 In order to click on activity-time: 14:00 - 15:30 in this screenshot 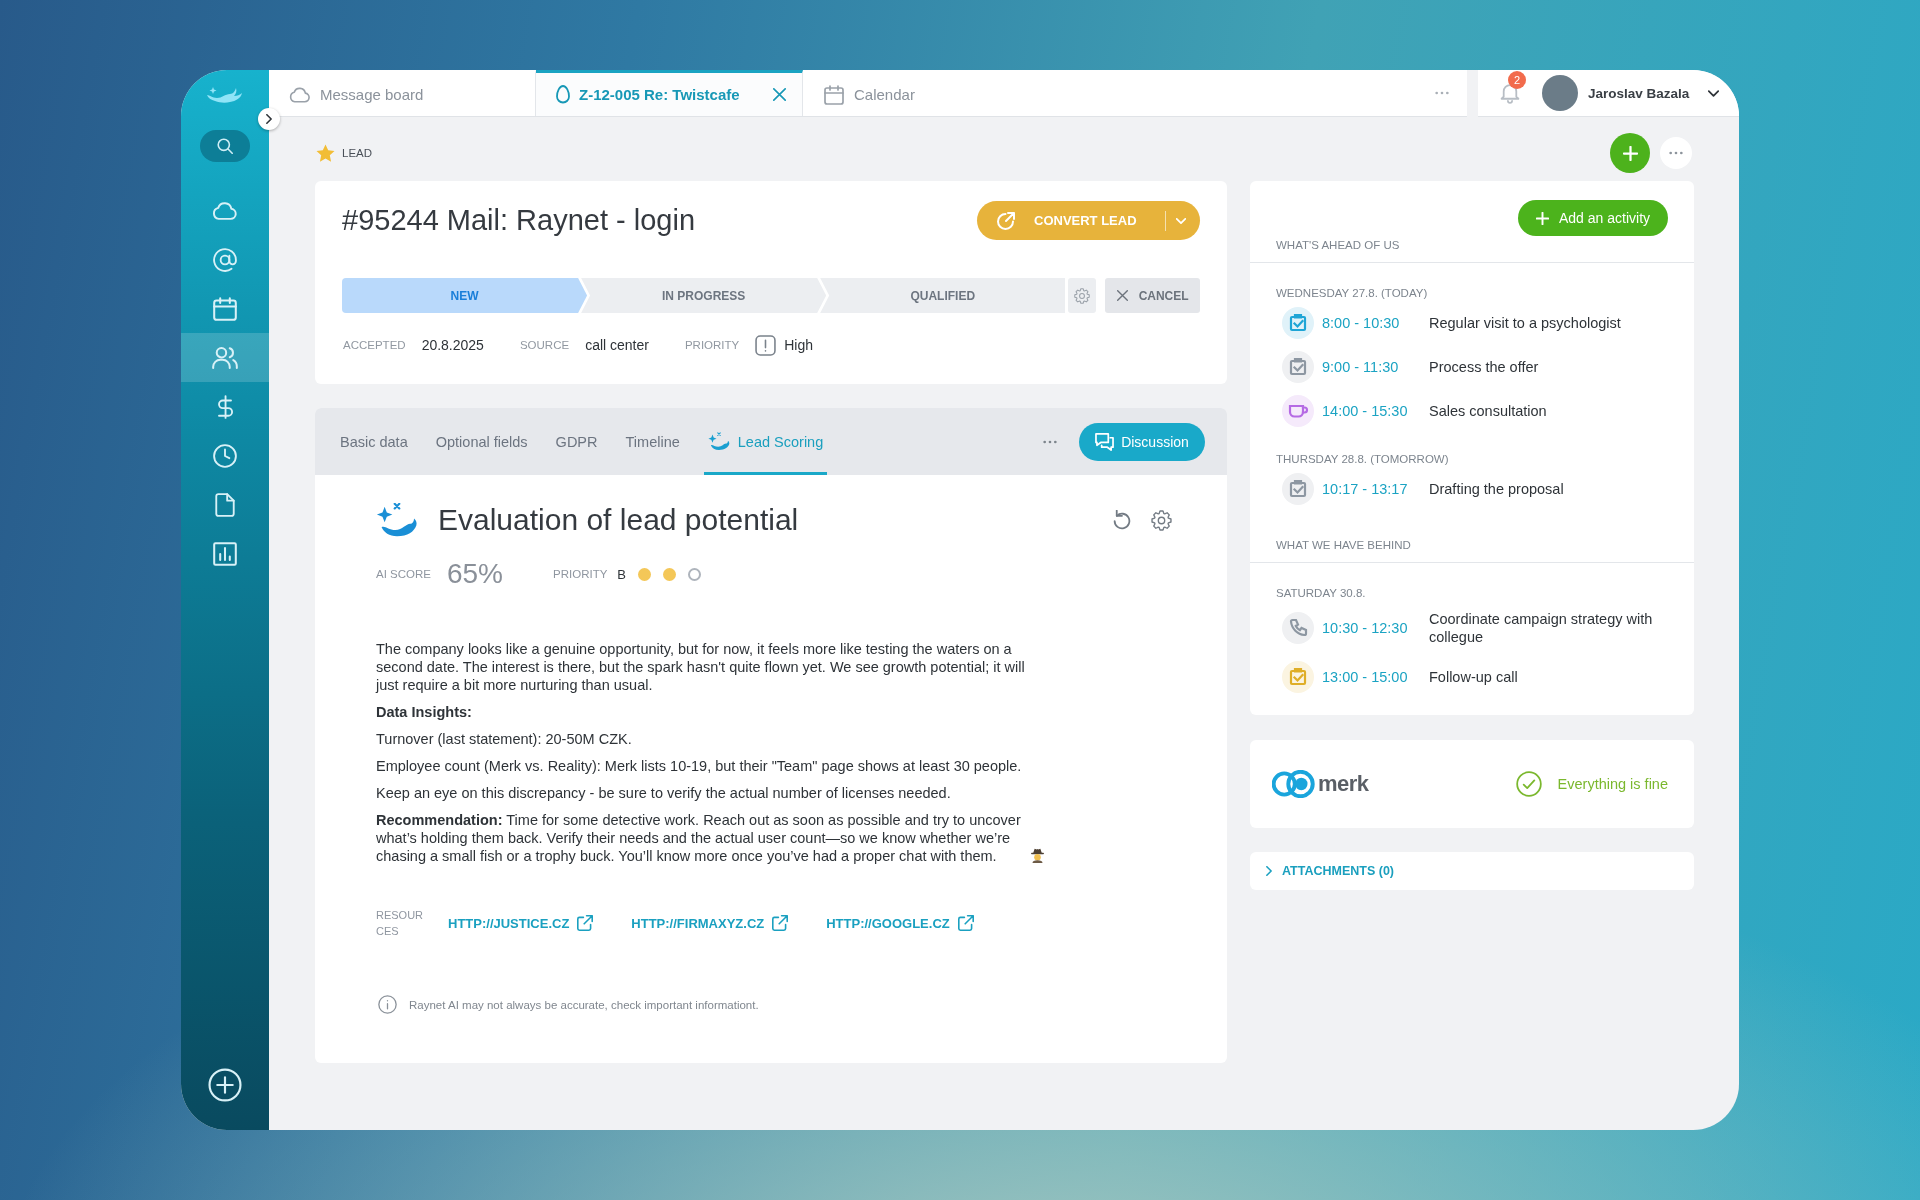, I will do `click(1365, 411)`.